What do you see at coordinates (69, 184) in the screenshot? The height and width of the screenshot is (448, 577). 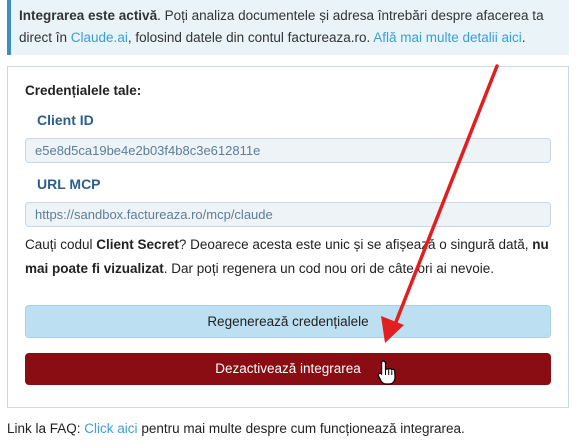 I see `mcp-url-label: URL MCP` at bounding box center [69, 184].